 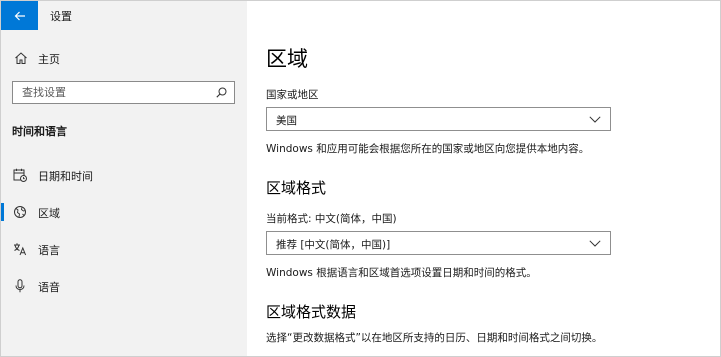 I want to click on search-box, so click(x=123, y=92).